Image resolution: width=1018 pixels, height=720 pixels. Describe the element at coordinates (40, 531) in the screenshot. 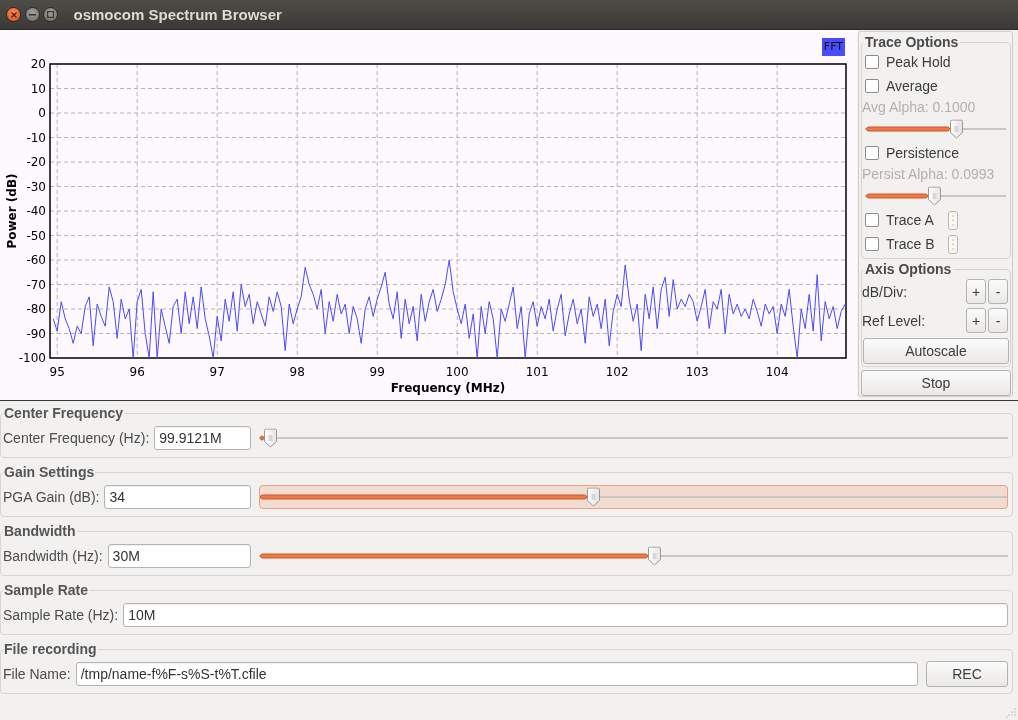

I see `section-title: Bandwidth` at that location.